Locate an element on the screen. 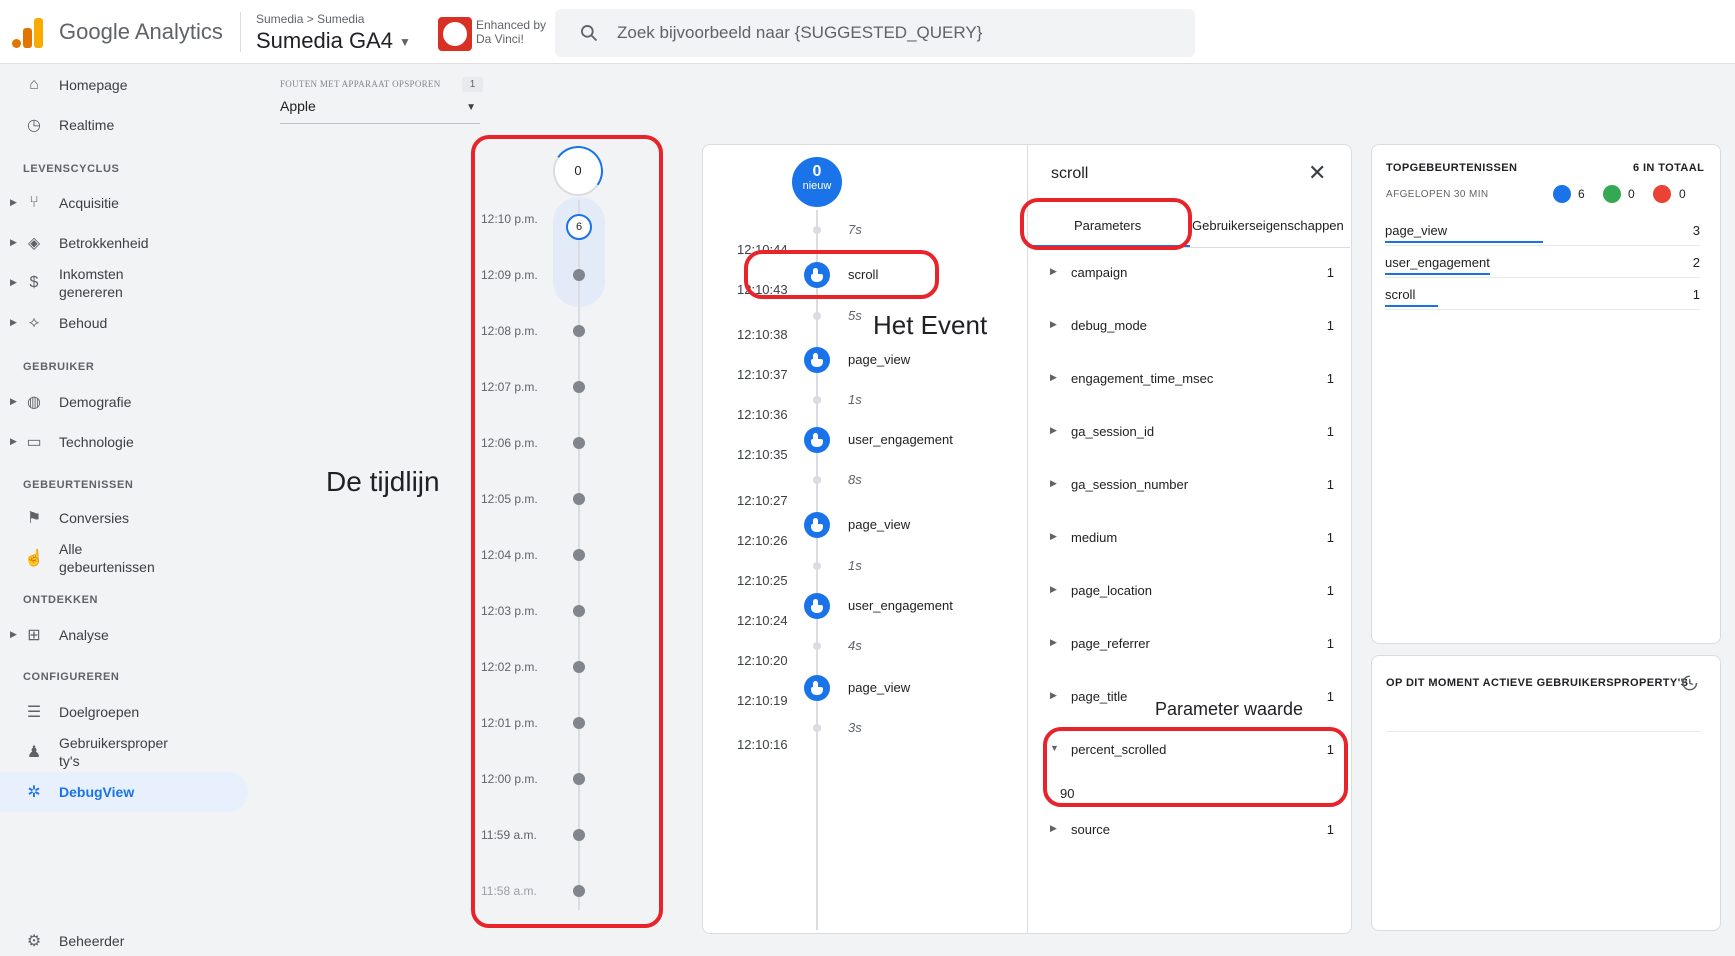  sidebar-item-debugview: ✲ DebugView is located at coordinates (124, 792).